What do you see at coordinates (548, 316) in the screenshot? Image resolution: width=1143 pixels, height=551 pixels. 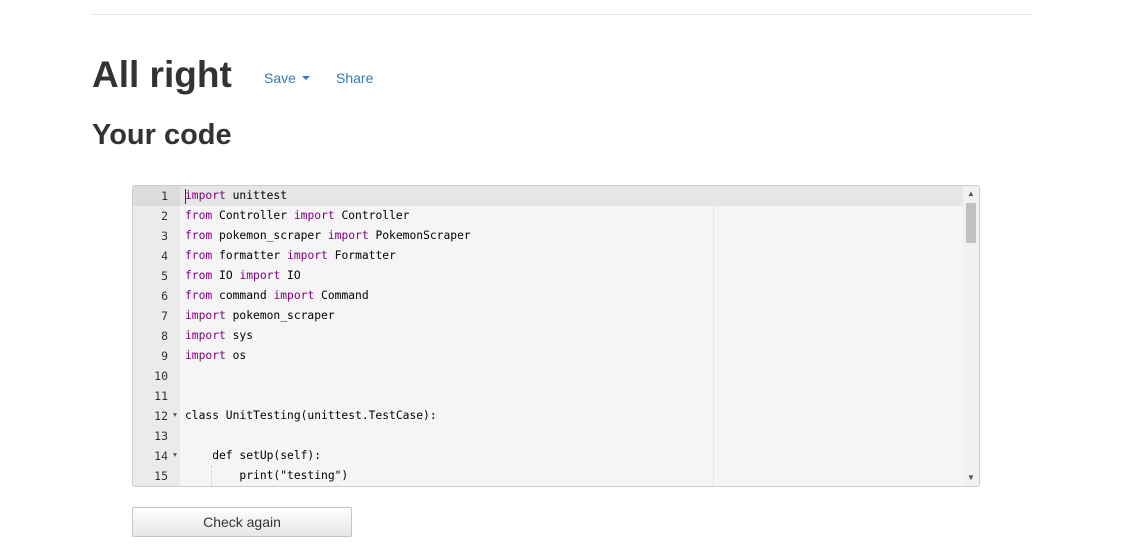 I see `code-line: 7 import pokemon_scraper` at bounding box center [548, 316].